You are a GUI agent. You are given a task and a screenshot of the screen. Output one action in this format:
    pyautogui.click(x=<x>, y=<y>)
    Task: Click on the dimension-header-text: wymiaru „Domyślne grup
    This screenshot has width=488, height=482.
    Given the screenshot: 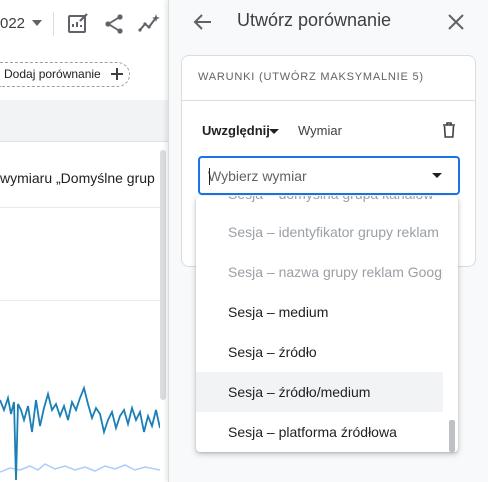 What is the action you would take?
    pyautogui.click(x=77, y=178)
    